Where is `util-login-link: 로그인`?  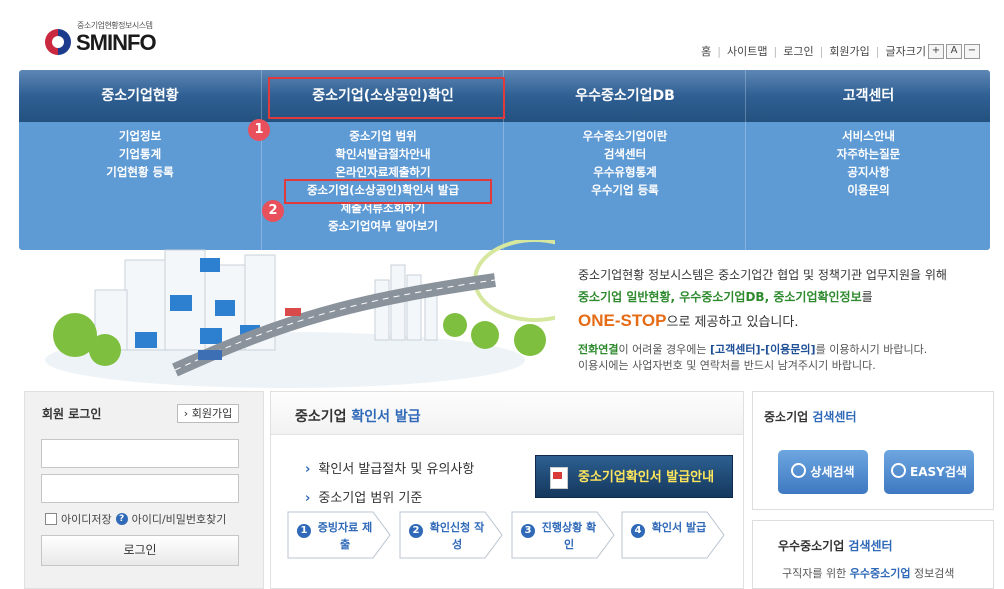 util-login-link: 로그인 is located at coordinates (798, 51).